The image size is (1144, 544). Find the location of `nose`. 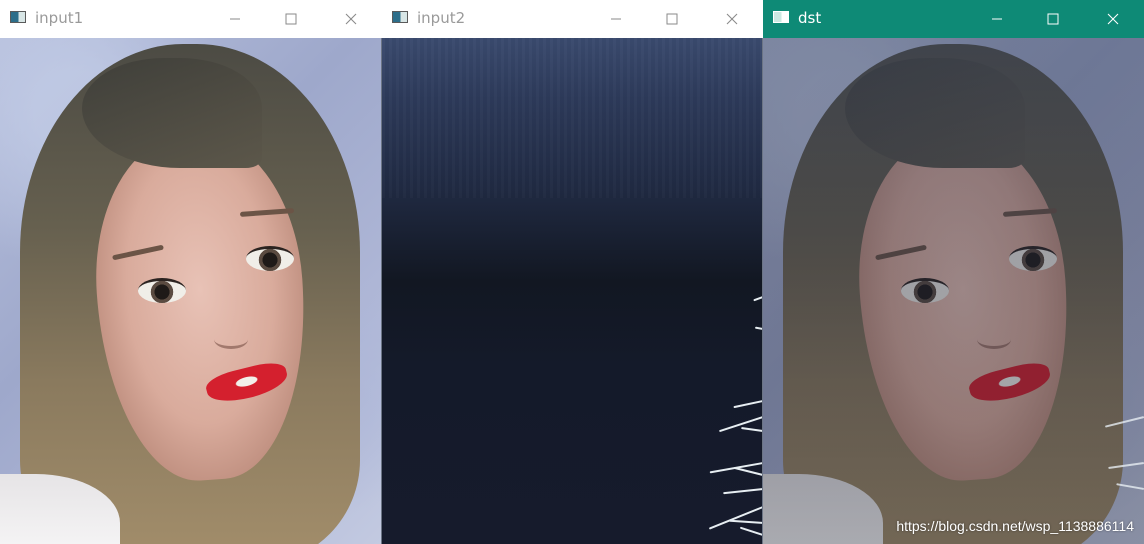

nose is located at coordinates (231, 339).